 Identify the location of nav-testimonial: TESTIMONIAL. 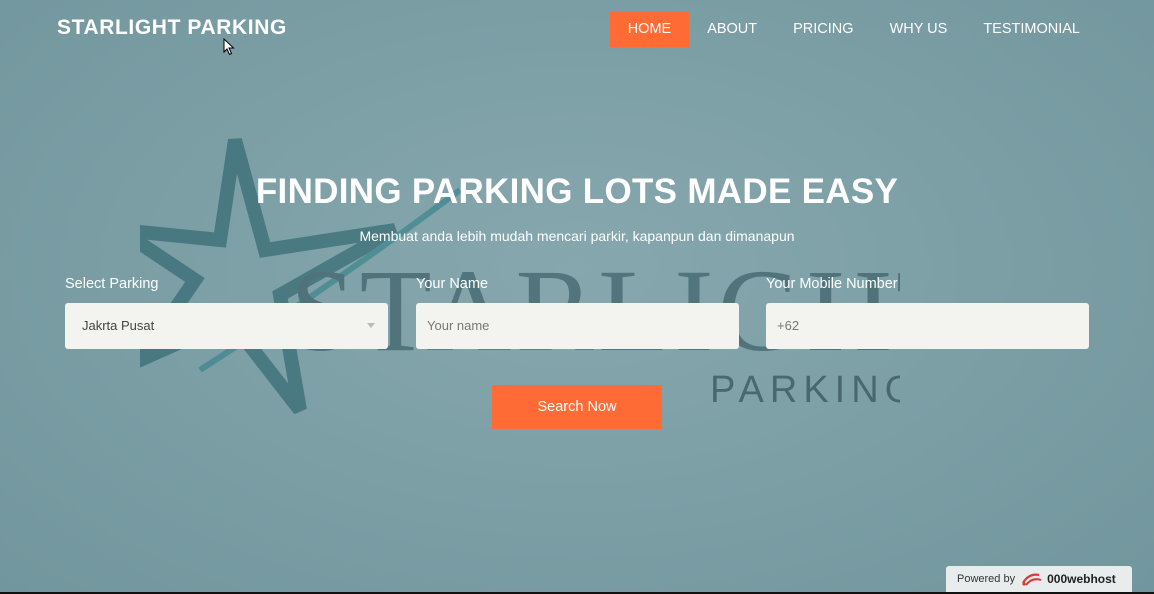
(1031, 29).